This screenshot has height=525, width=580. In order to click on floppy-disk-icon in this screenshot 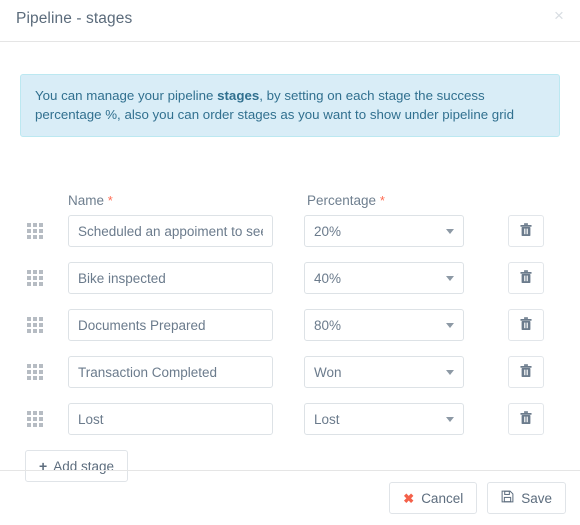, I will do `click(507, 498)`.